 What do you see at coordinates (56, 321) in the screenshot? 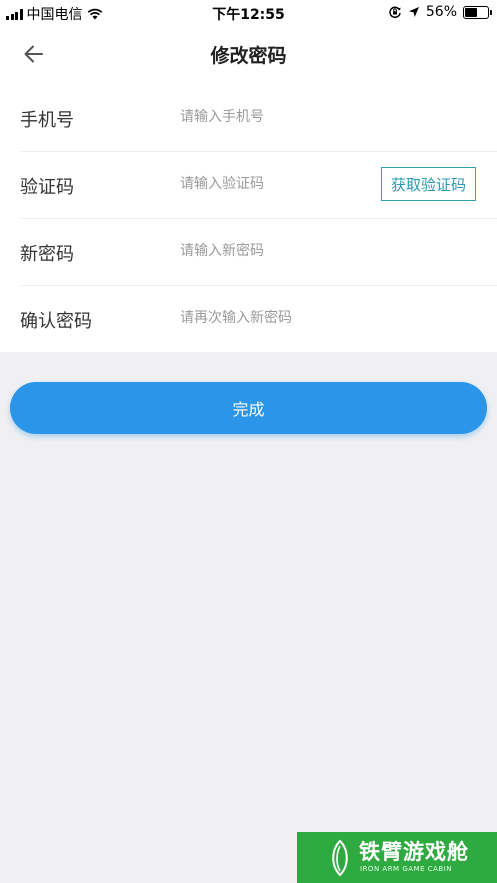
I see `confirm-password-label: 确认密码` at bounding box center [56, 321].